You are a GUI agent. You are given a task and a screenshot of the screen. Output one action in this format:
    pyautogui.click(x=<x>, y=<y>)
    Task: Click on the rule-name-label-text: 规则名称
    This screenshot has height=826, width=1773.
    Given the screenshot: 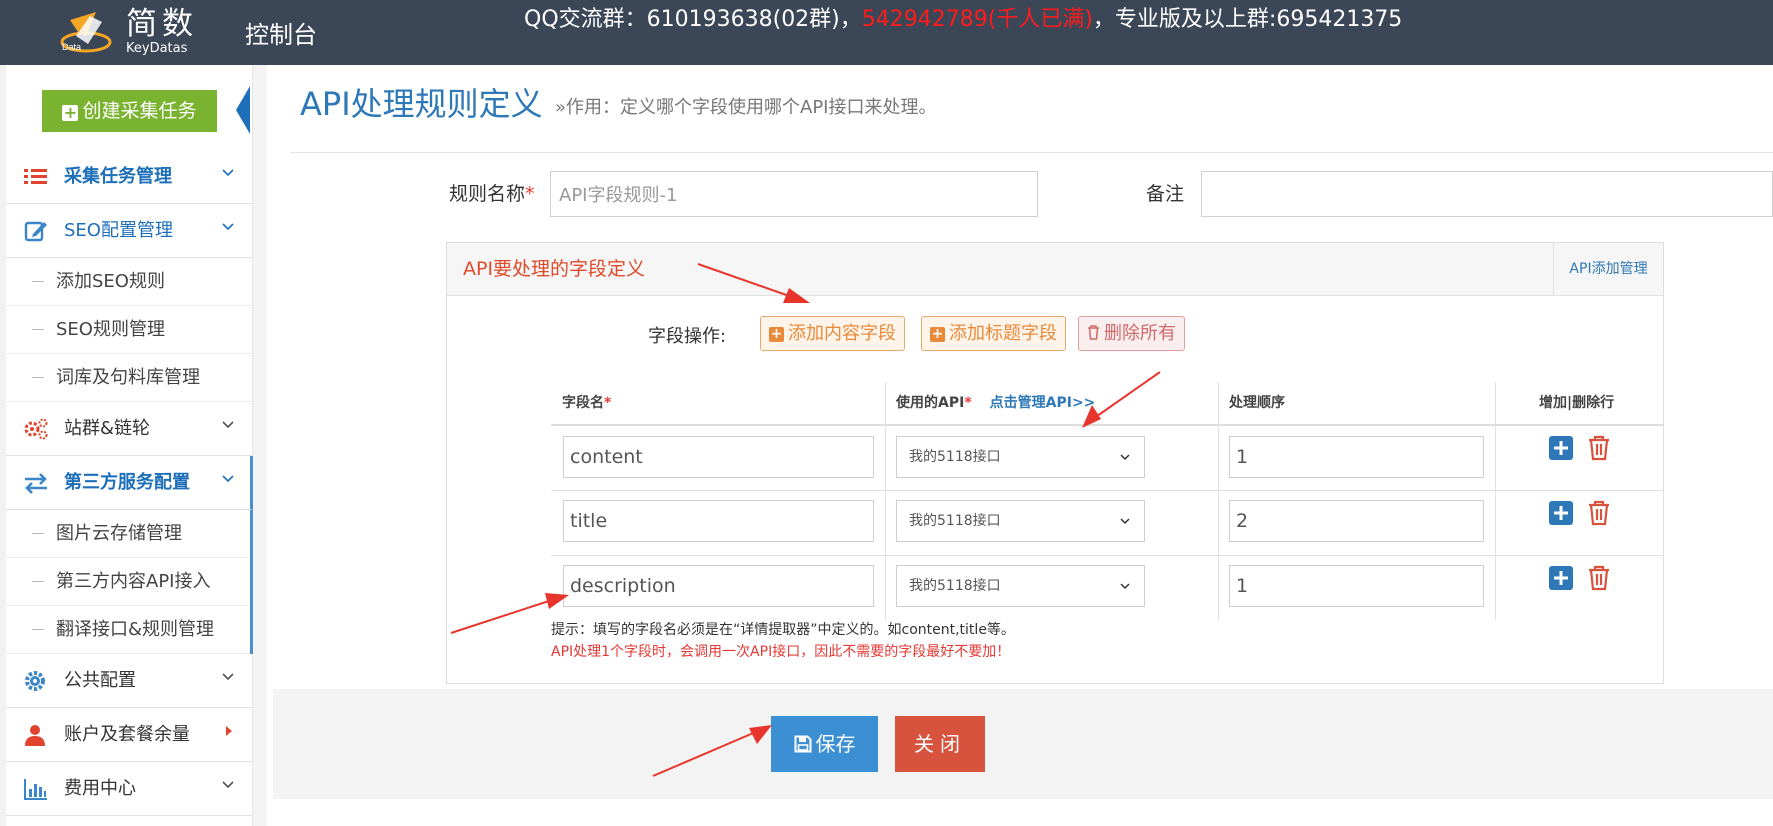 What is the action you would take?
    pyautogui.click(x=487, y=194)
    